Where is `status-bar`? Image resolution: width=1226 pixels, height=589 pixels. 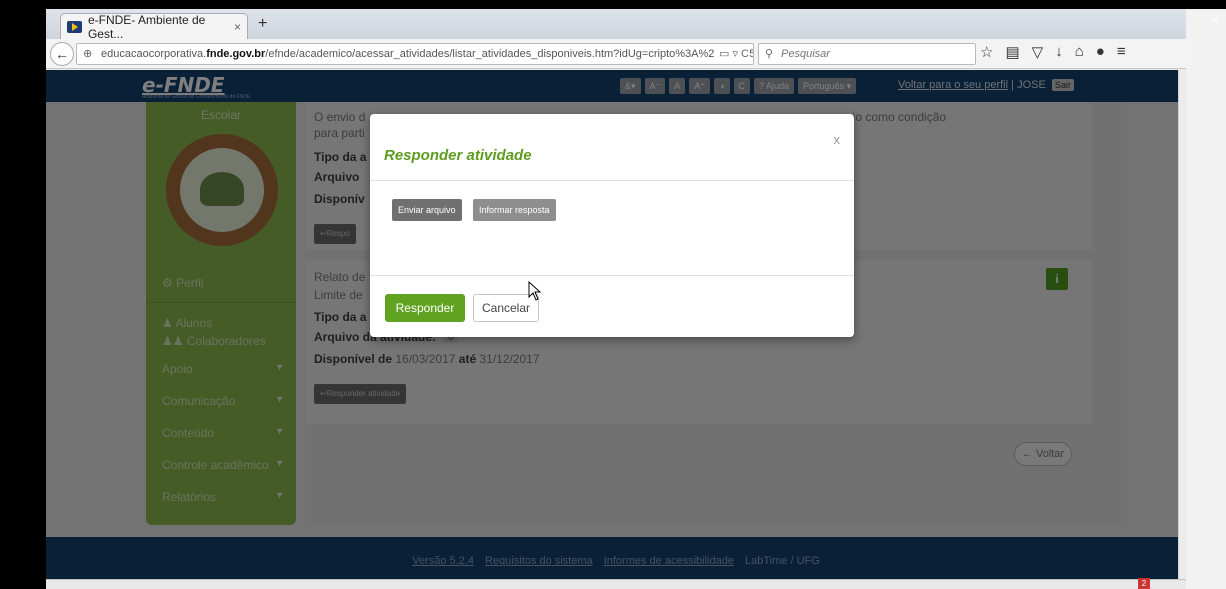
status-bar is located at coordinates (616, 584).